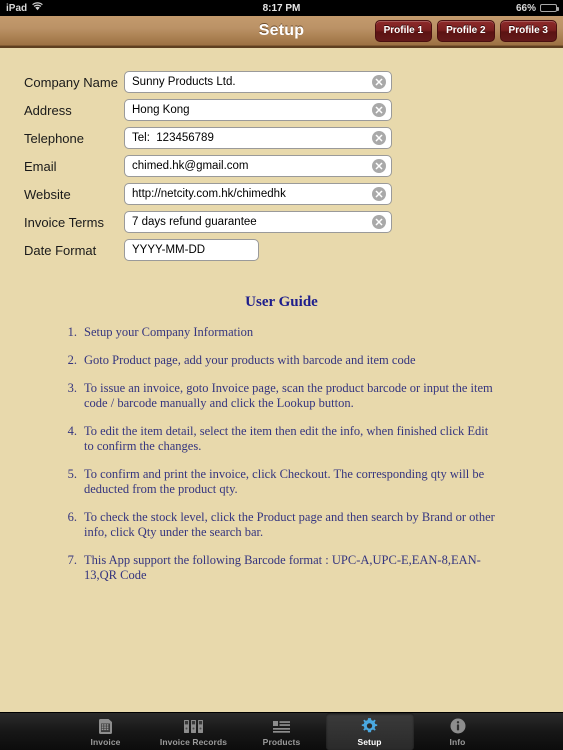  I want to click on clear-website-icon, so click(379, 194).